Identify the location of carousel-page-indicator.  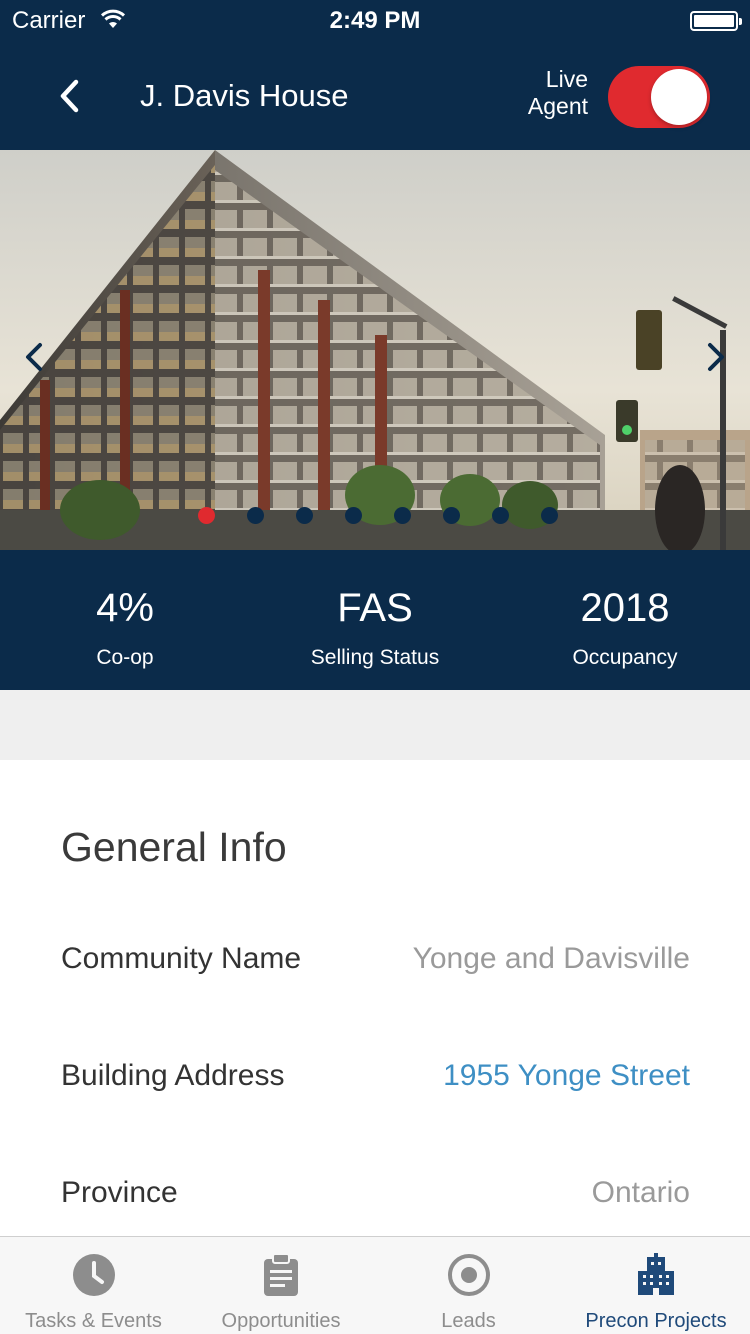
(378, 515).